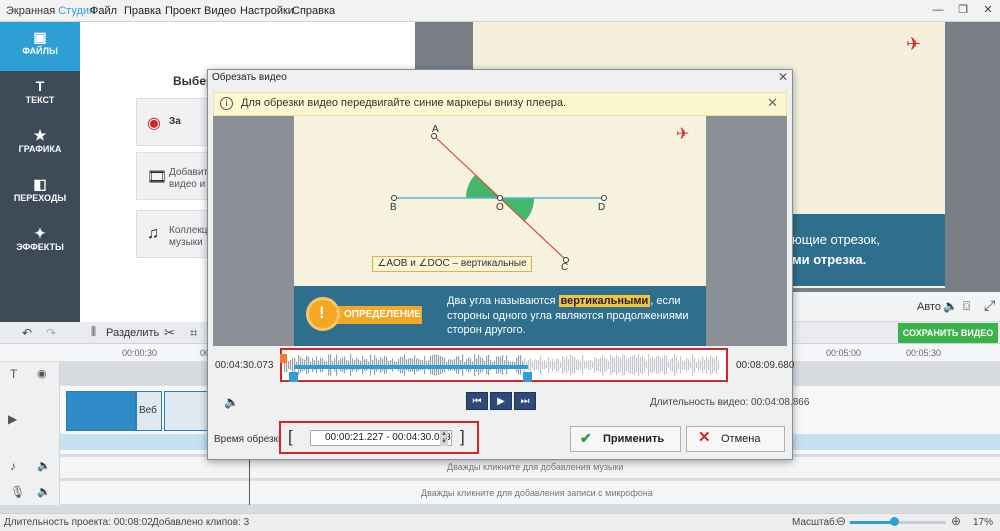  Describe the element at coordinates (323, 314) in the screenshot. I see `exclamation-icon: !` at that location.